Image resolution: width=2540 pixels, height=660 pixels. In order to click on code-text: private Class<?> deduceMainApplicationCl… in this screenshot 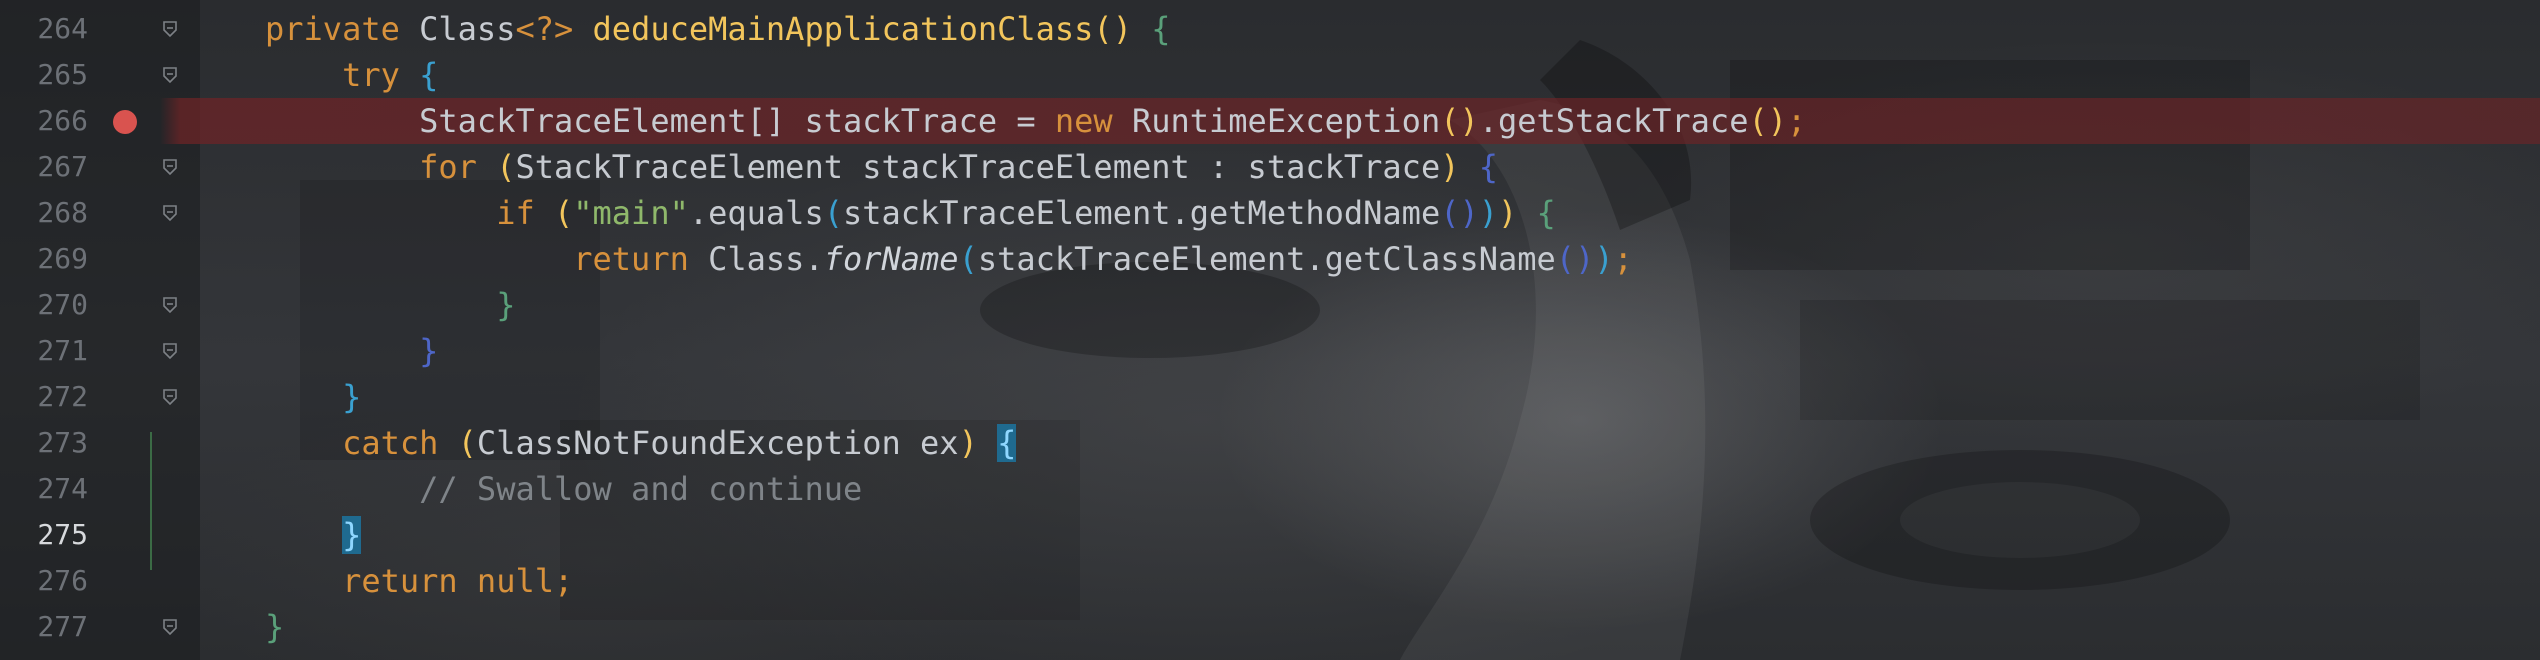, I will do `click(717, 29)`.